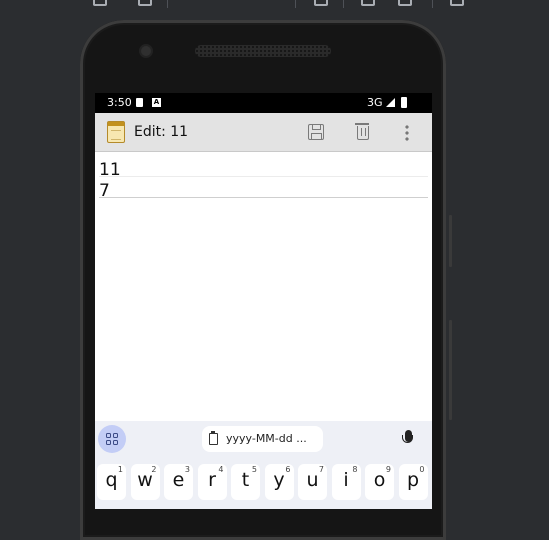  I want to click on save-icon, so click(316, 132).